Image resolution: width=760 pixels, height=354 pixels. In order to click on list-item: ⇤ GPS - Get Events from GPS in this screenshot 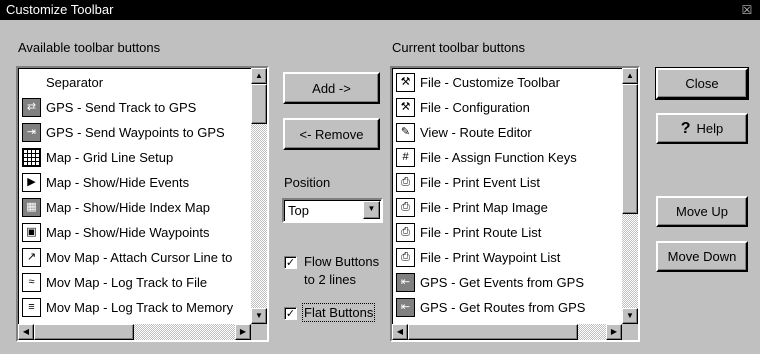, I will do `click(507, 282)`.